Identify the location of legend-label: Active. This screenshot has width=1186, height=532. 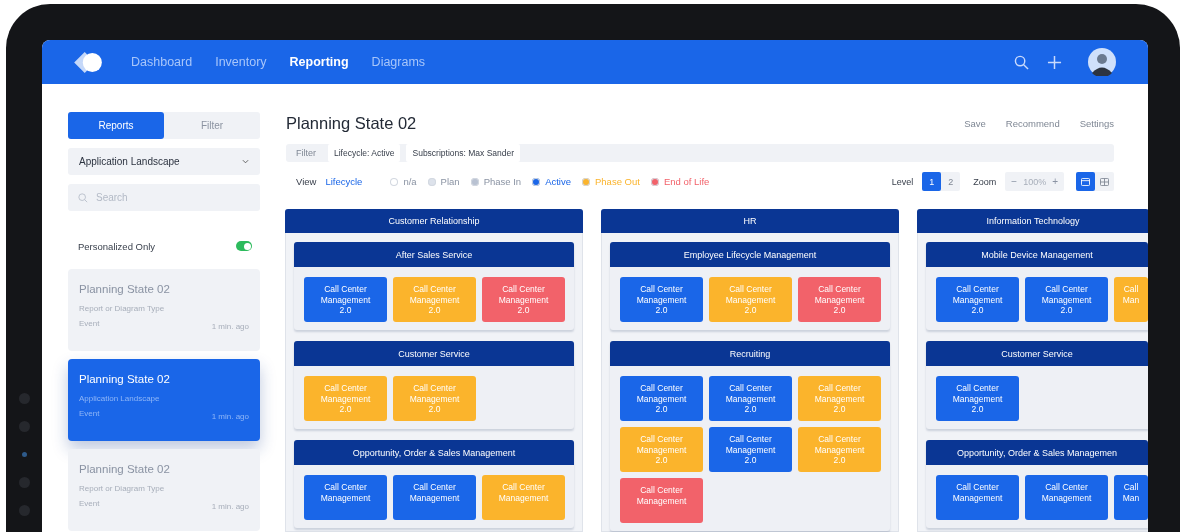
(558, 181).